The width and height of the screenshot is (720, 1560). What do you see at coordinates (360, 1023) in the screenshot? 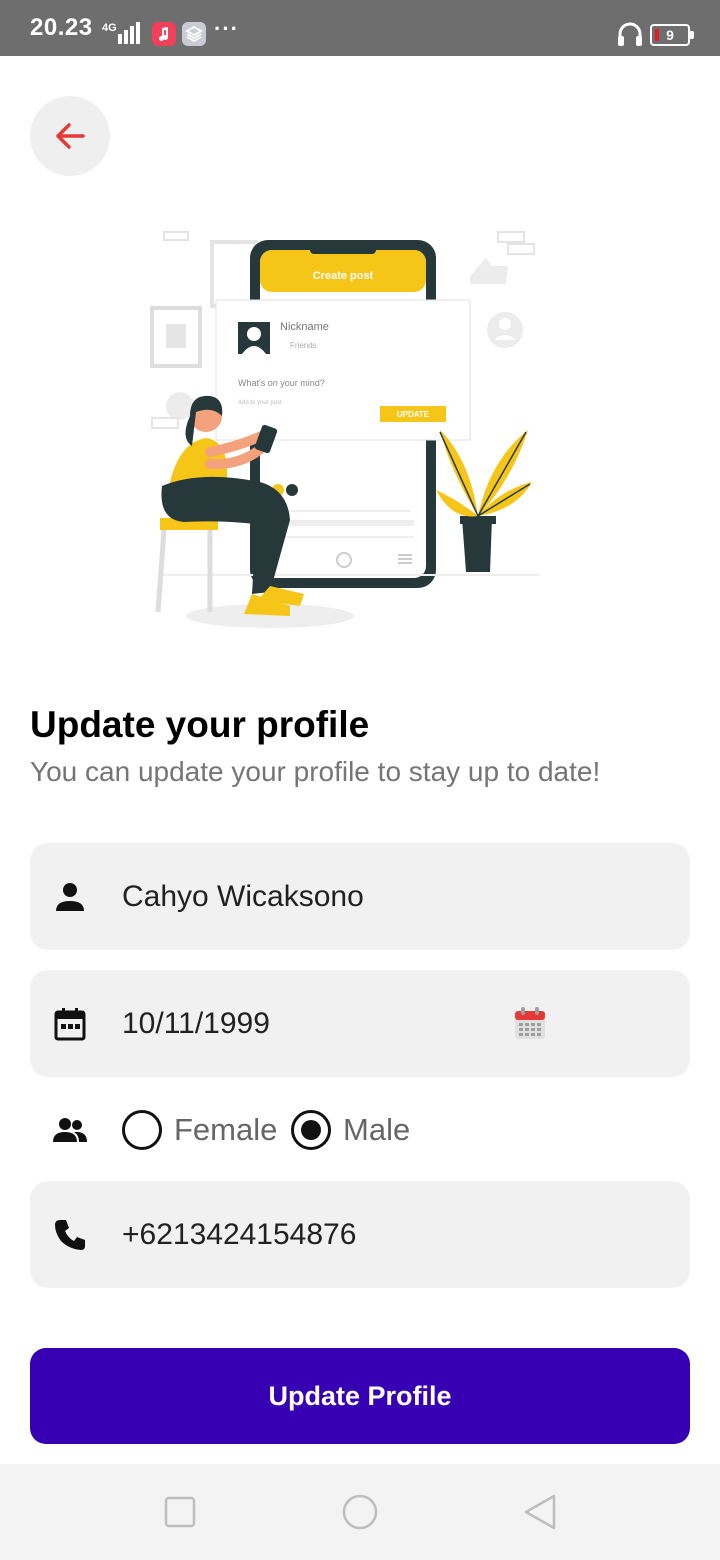
I see `birthdate-field: 10/11/1999` at bounding box center [360, 1023].